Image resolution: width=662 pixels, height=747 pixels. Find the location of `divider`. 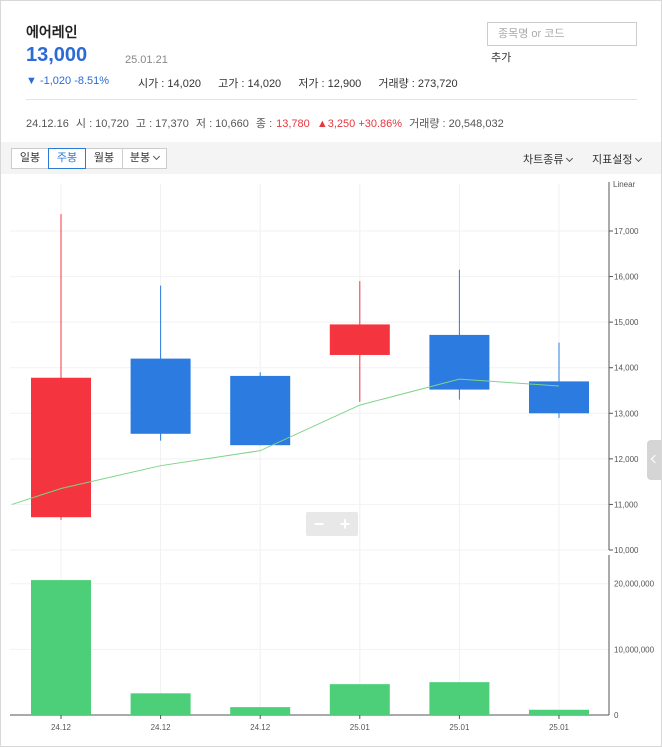

divider is located at coordinates (331, 99).